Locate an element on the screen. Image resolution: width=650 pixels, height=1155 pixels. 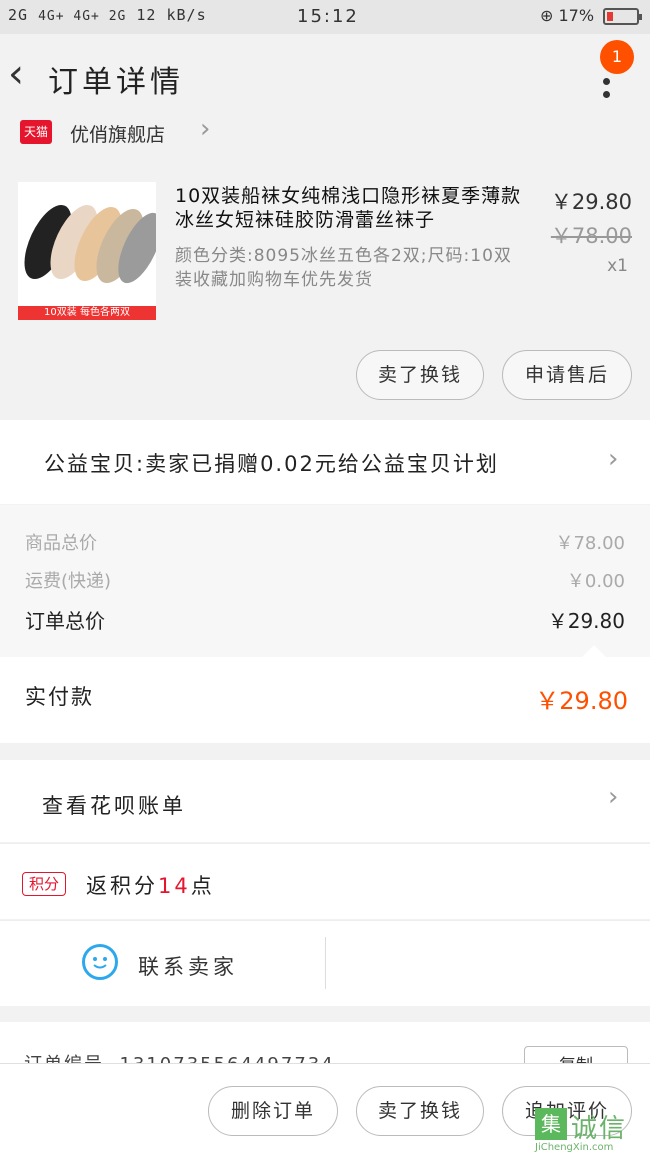
product-title: 10双装船袜女纯棉浅口隐形袜夏季薄款冰丝女短袜硅胶防滑蕾丝袜子 is located at coordinates (355, 208).